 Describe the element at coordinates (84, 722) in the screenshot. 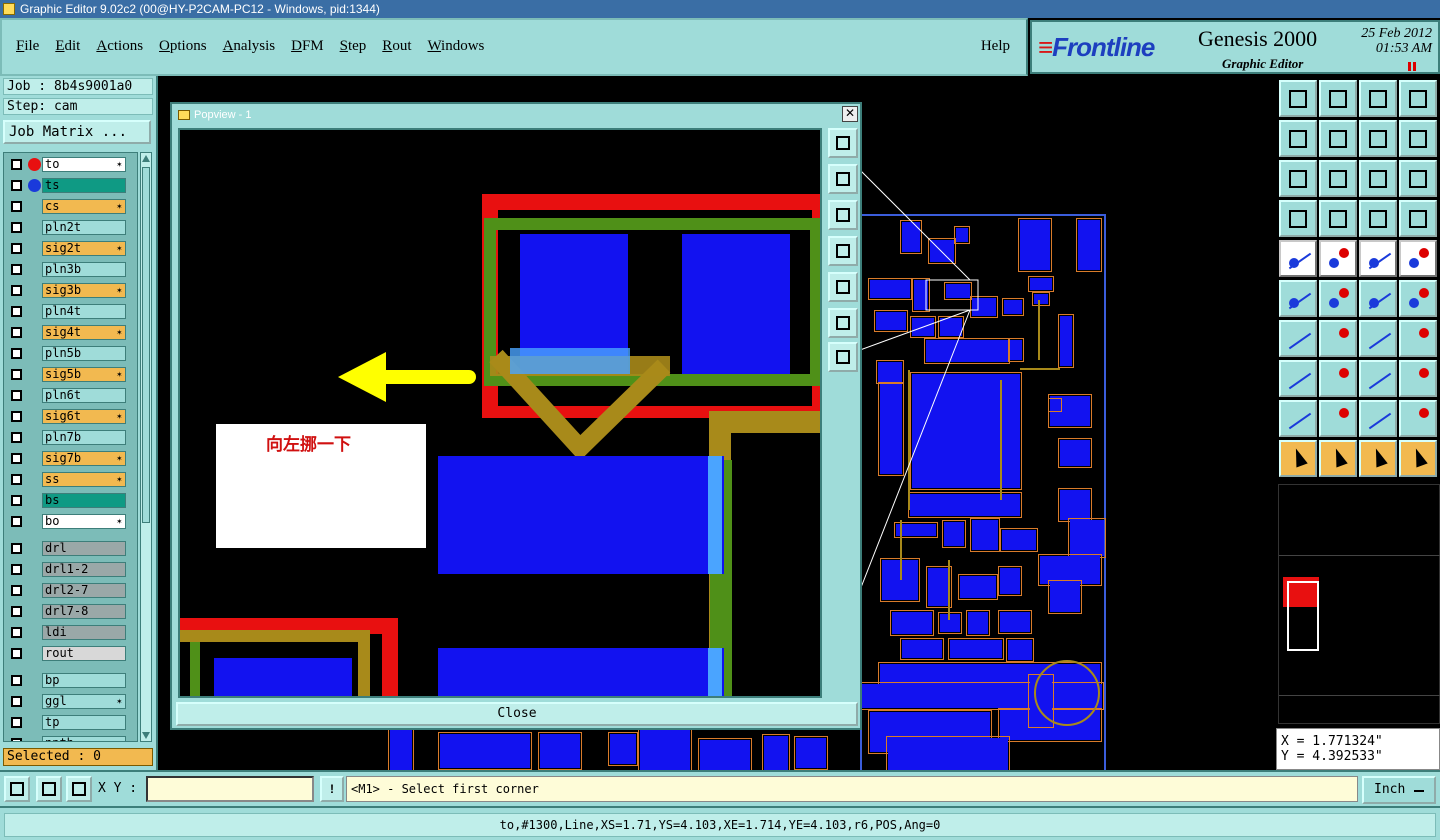

I see `layer-name: tp` at that location.